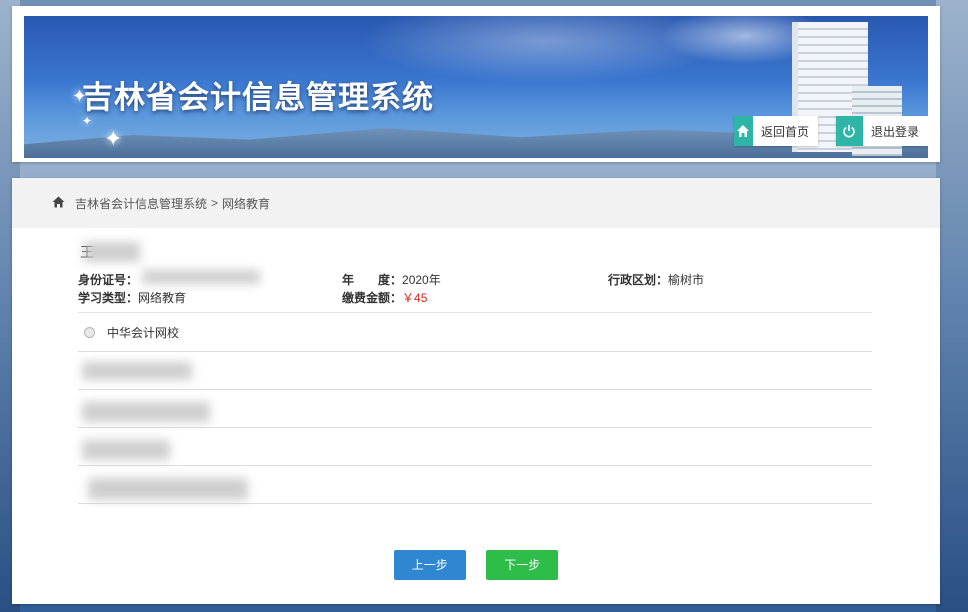  I want to click on region-label: 行政区划：, so click(638, 280).